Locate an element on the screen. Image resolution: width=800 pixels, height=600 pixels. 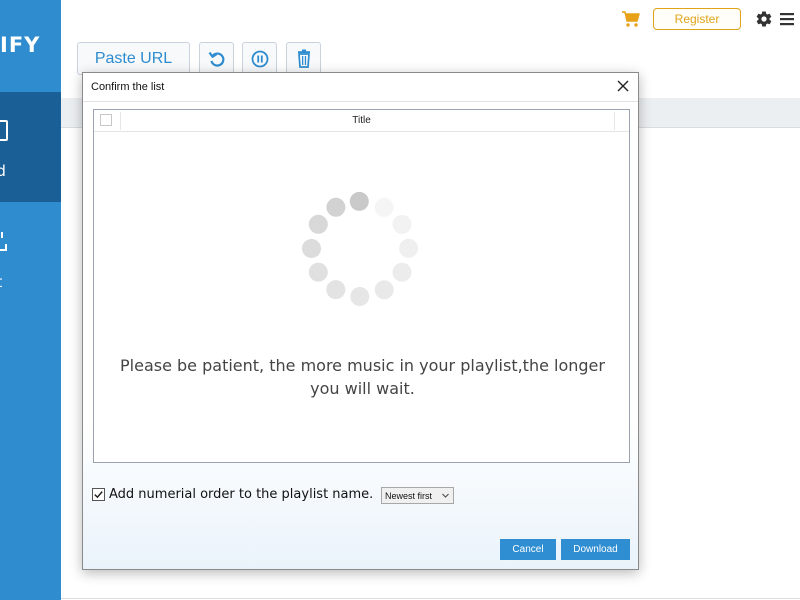
topbar-actions: Register is located at coordinates (710, 19).